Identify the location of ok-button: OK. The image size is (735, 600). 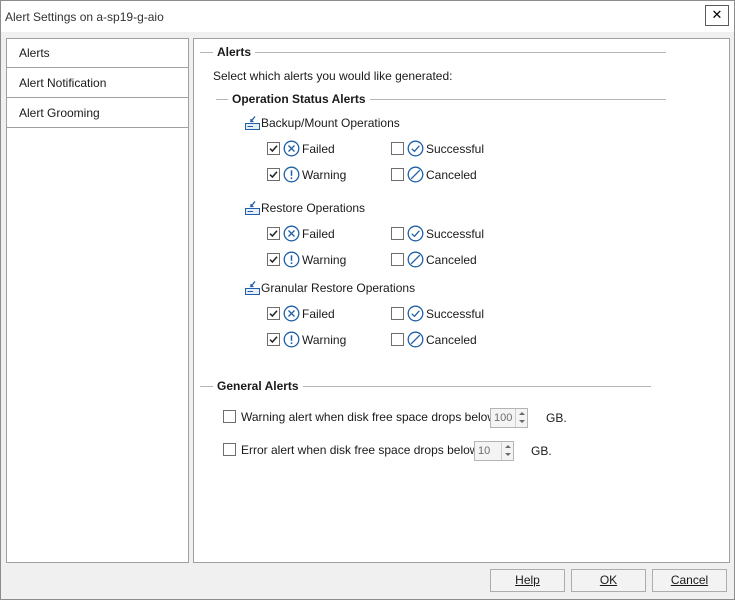
(608, 580).